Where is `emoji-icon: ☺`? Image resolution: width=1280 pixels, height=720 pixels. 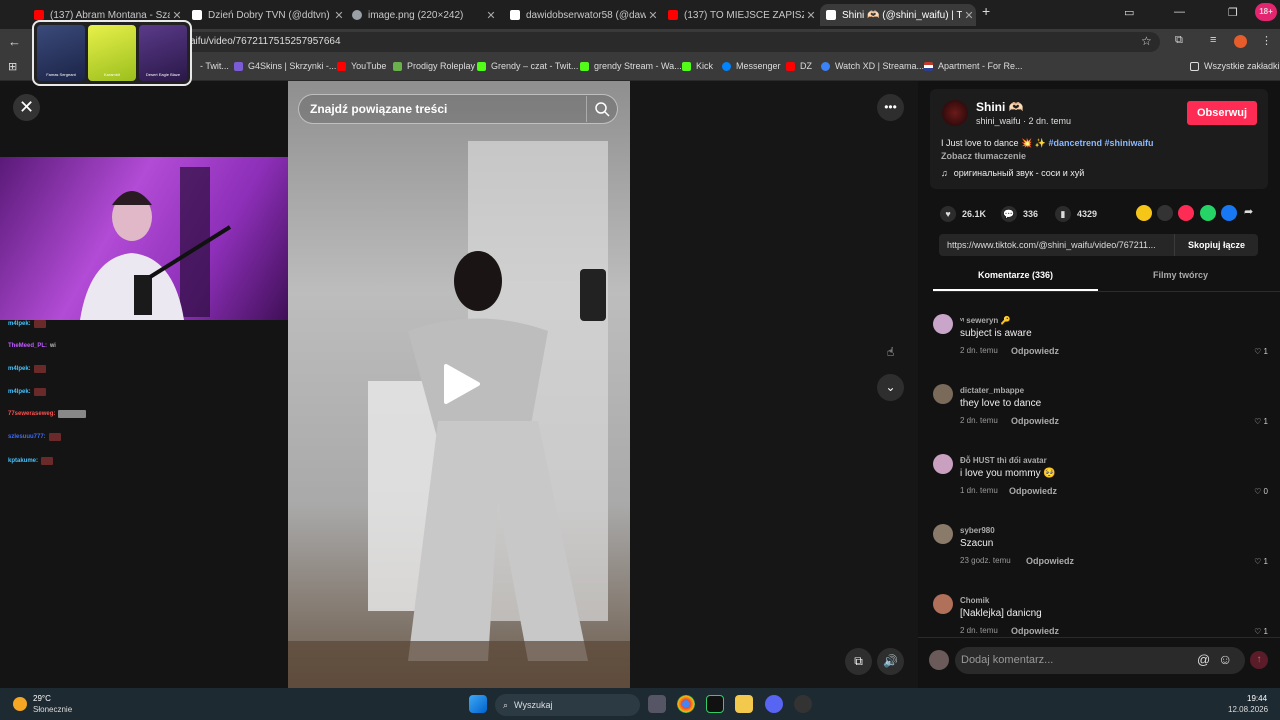
emoji-icon: ☺ is located at coordinates (1225, 659).